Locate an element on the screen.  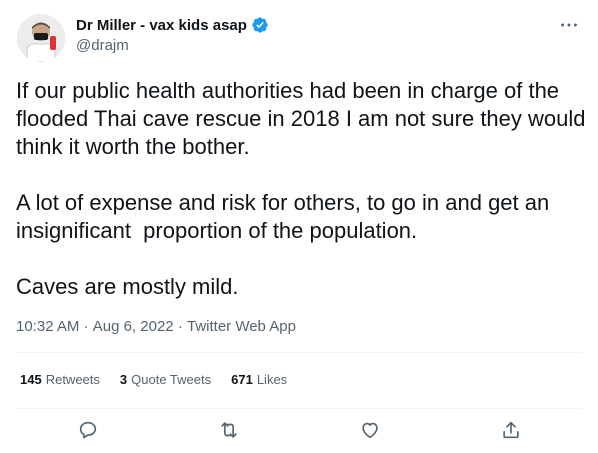
tweet-actions is located at coordinates (299, 430).